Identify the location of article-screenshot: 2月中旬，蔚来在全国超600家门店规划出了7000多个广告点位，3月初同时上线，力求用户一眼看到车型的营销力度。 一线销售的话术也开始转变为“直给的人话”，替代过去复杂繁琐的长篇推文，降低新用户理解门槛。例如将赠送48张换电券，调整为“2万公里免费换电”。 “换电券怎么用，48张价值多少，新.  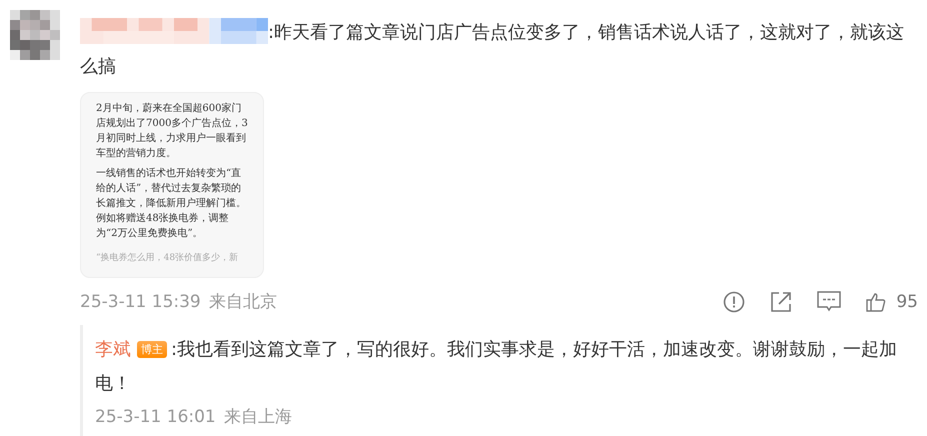
(172, 185).